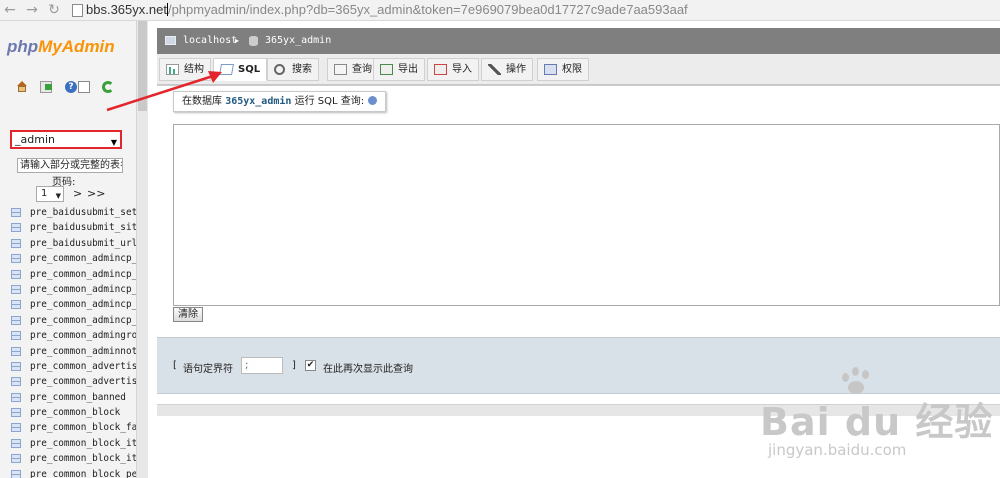  I want to click on table-list-item: pre_common_block_perm, so click(68, 472).